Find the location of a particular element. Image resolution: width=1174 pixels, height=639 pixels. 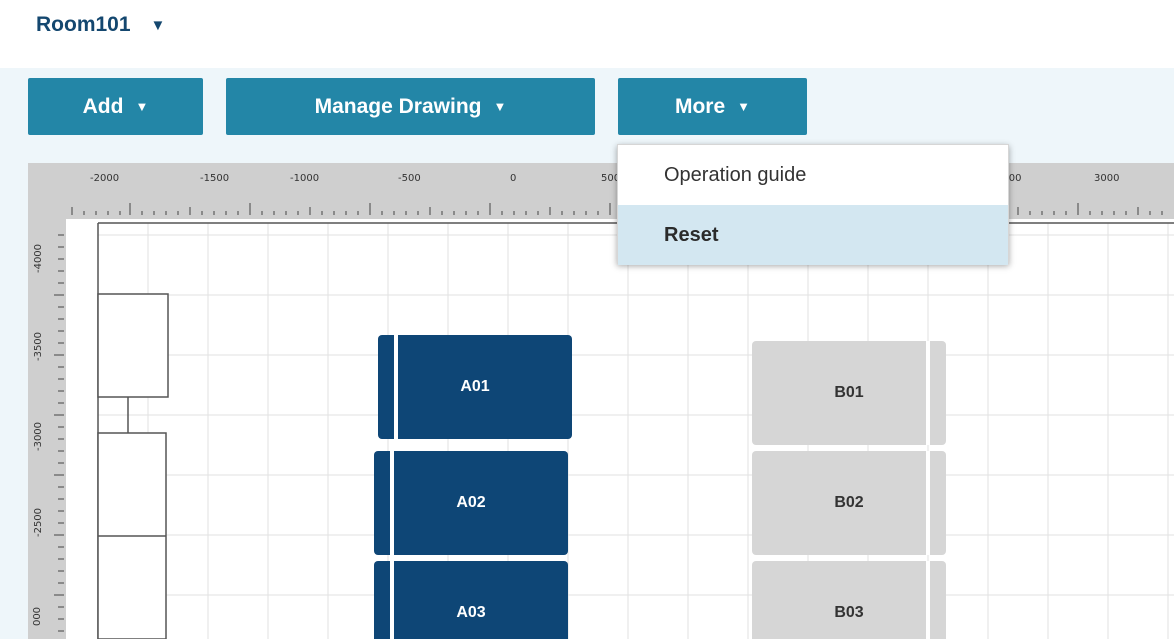

room-name: Room101 is located at coordinates (83, 24).